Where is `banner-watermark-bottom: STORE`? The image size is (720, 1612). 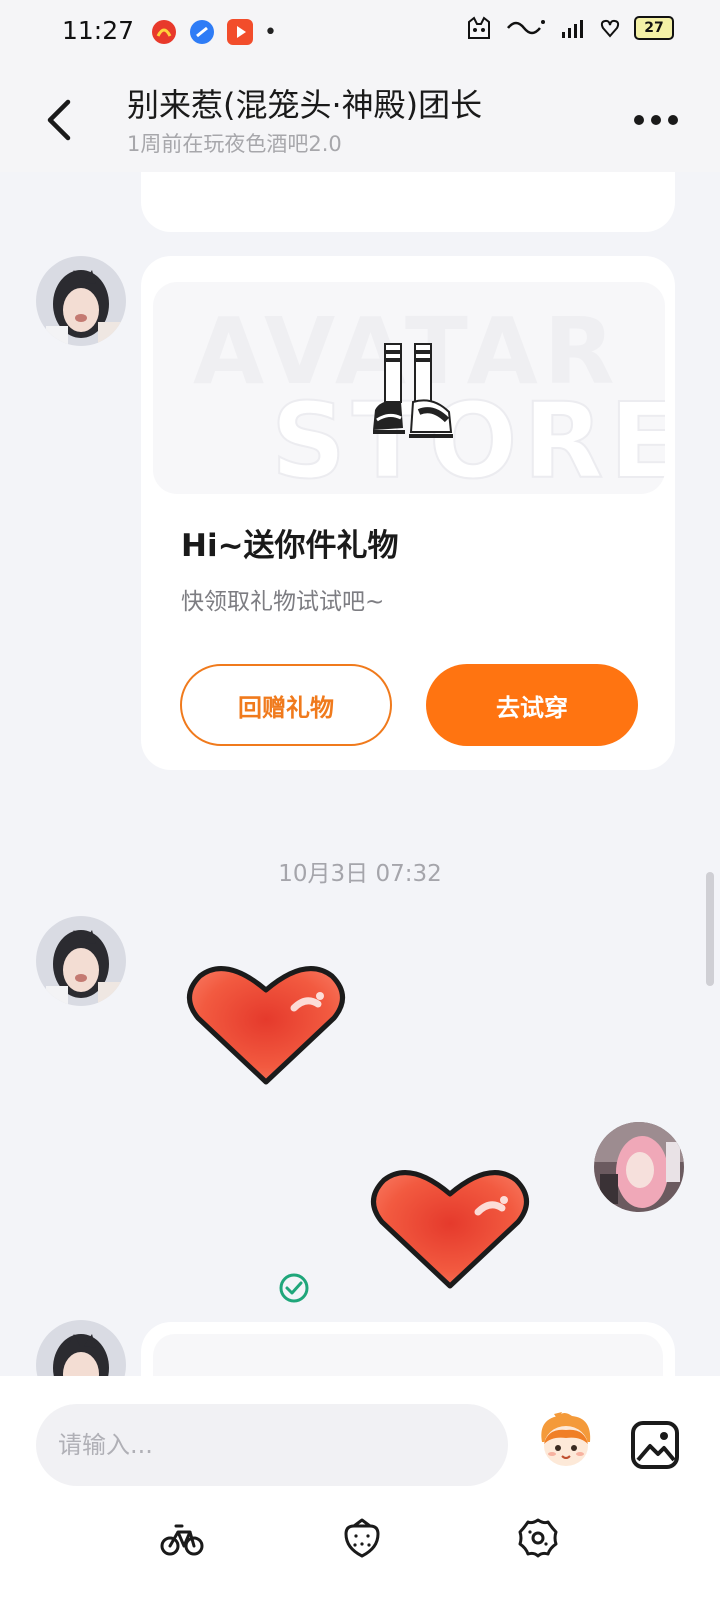
banner-watermark-bottom: STORE is located at coordinates (467, 436).